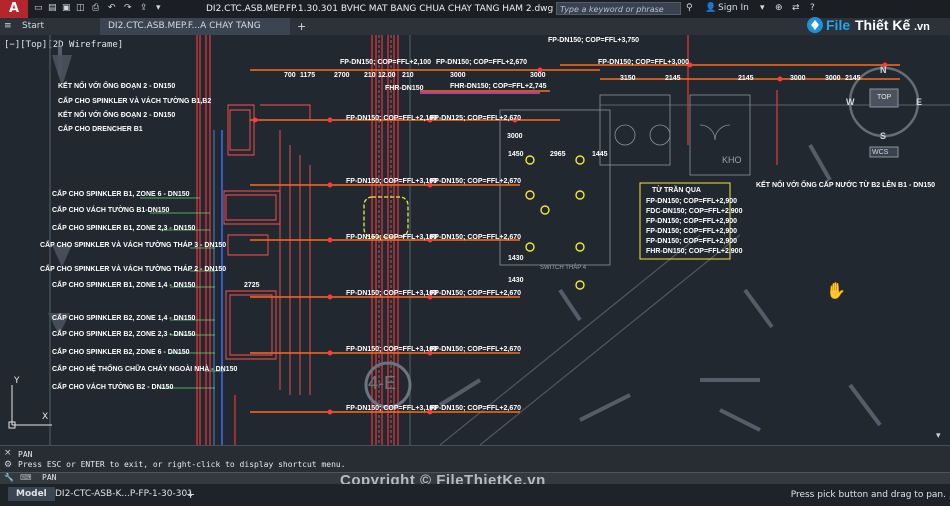 Image resolution: width=950 pixels, height=506 pixels. I want to click on saveas-icon: ◫, so click(80, 8).